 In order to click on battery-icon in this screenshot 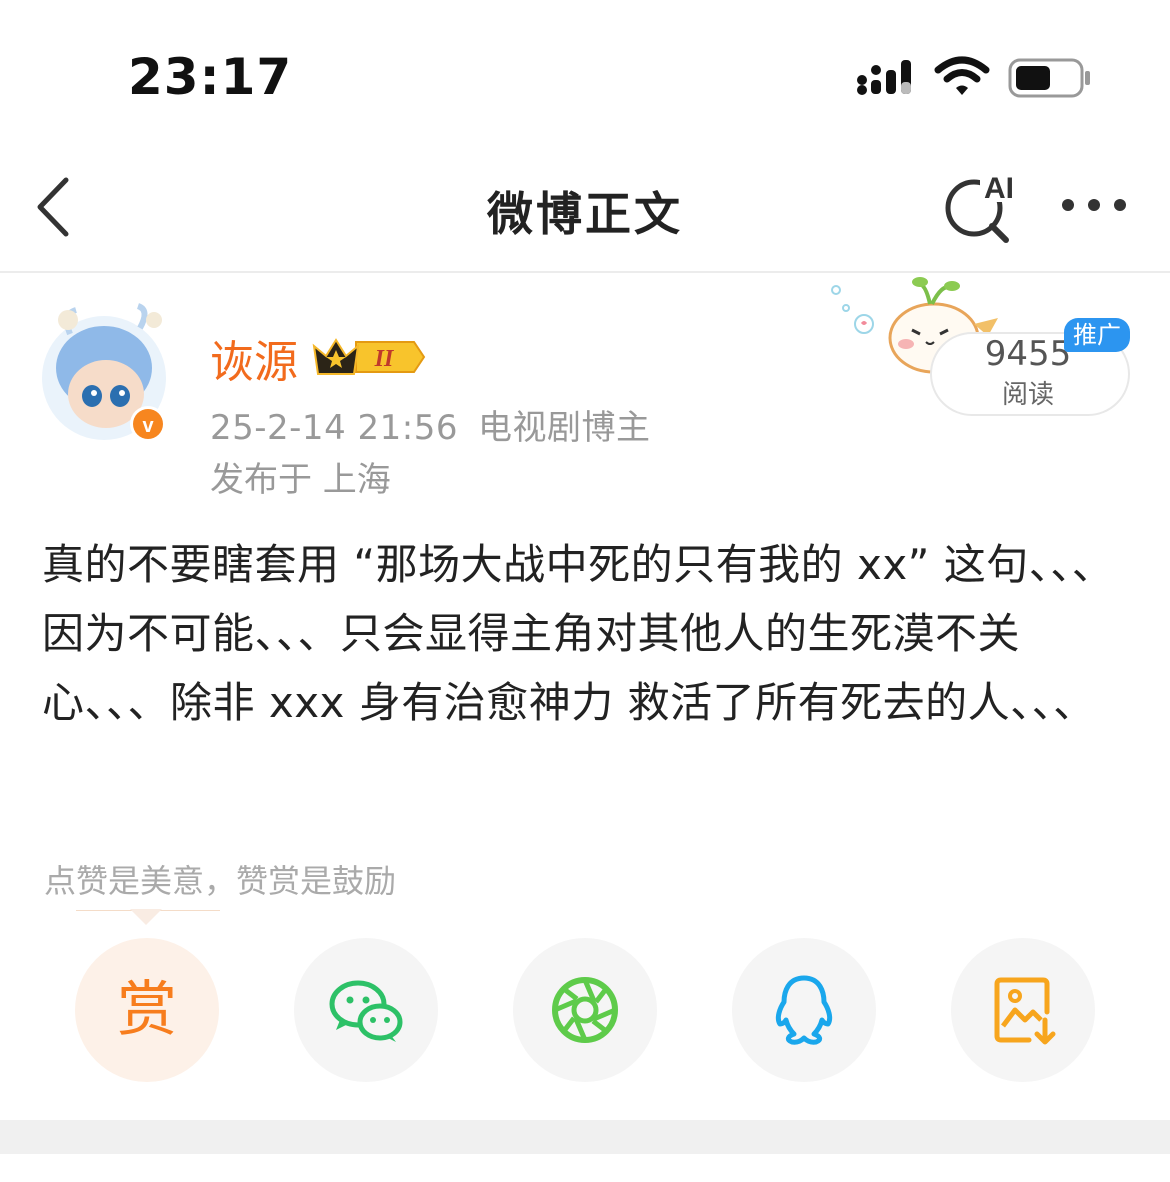, I will do `click(1049, 78)`.